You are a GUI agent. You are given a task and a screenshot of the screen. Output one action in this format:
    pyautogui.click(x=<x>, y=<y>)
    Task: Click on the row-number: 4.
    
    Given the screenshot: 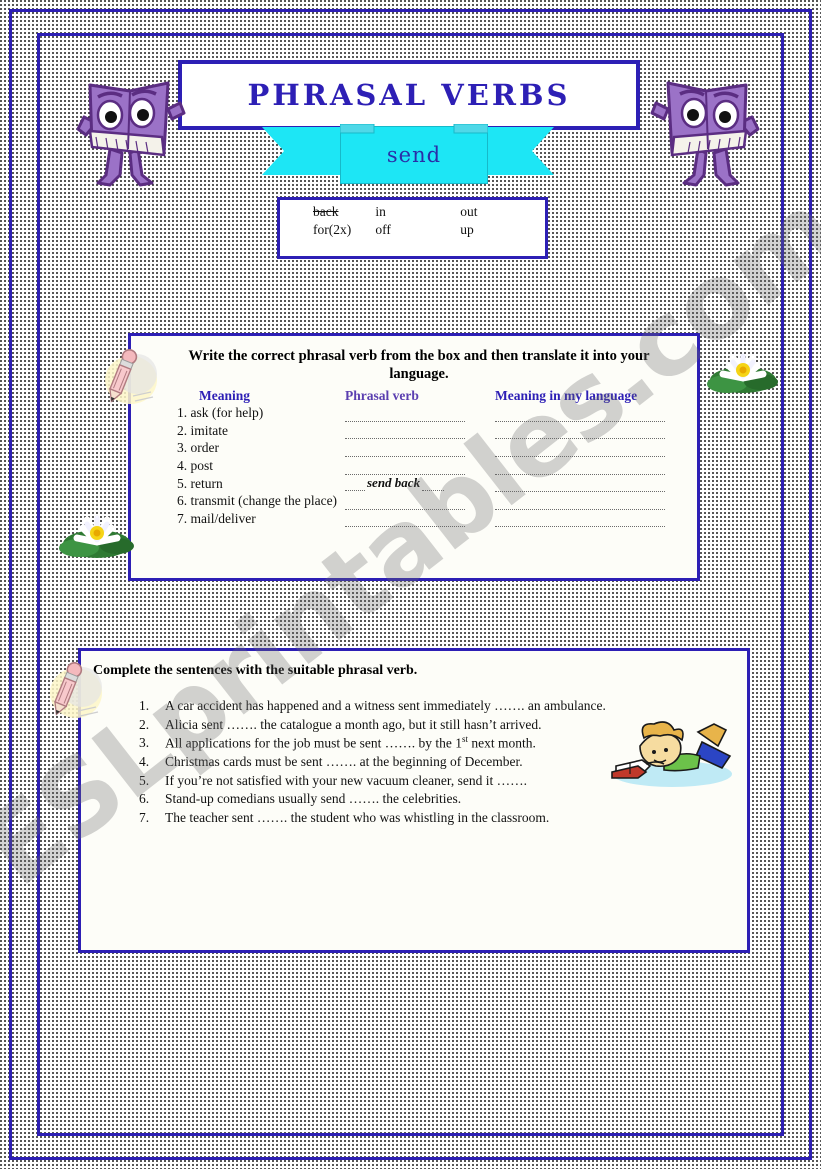 What is the action you would take?
    pyautogui.click(x=182, y=466)
    